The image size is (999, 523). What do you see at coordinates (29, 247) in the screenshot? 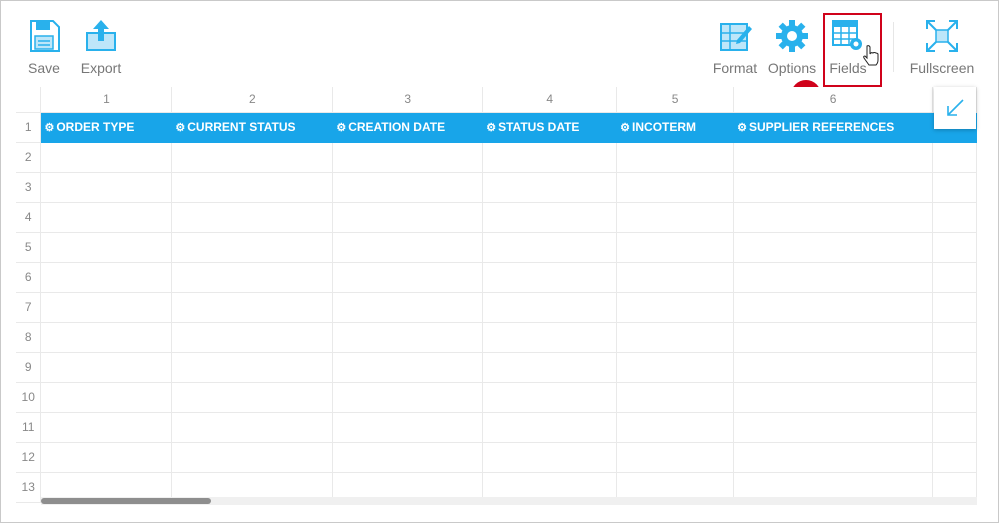
I see `row-number: 5` at bounding box center [29, 247].